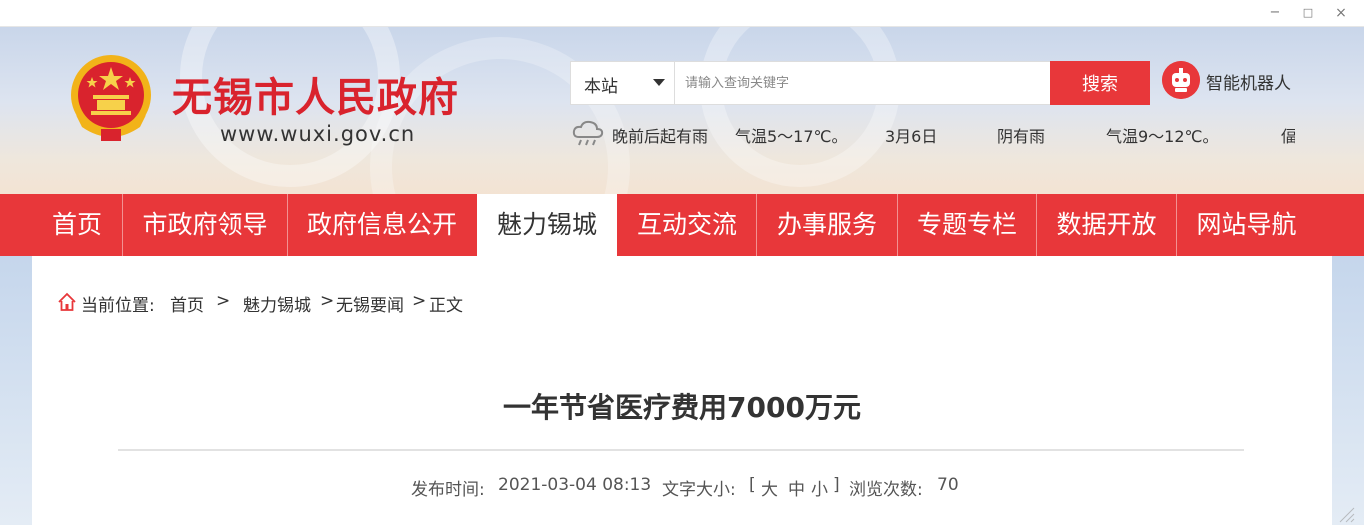 The image size is (1364, 525). What do you see at coordinates (1021, 136) in the screenshot?
I see `weather-condition: 阴有雨` at bounding box center [1021, 136].